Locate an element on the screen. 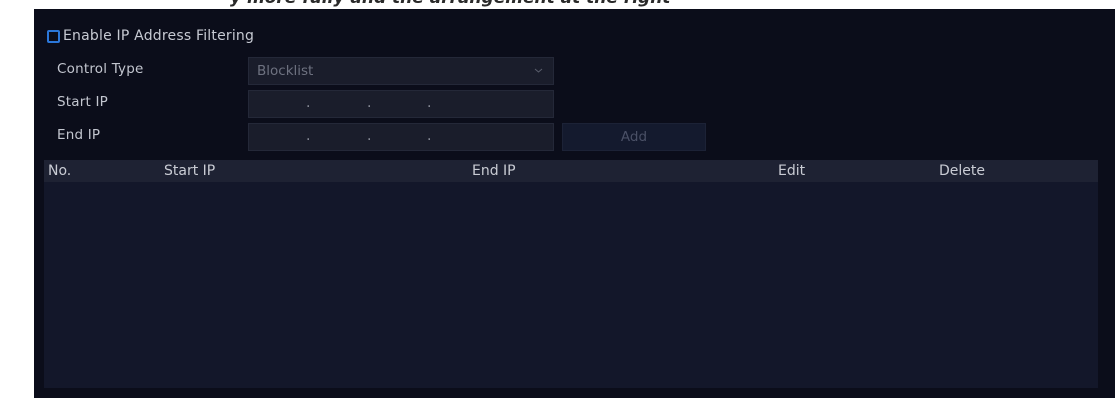 Image resolution: width=1115 pixels, height=398 pixels. column-header-delete: Delete is located at coordinates (962, 171).